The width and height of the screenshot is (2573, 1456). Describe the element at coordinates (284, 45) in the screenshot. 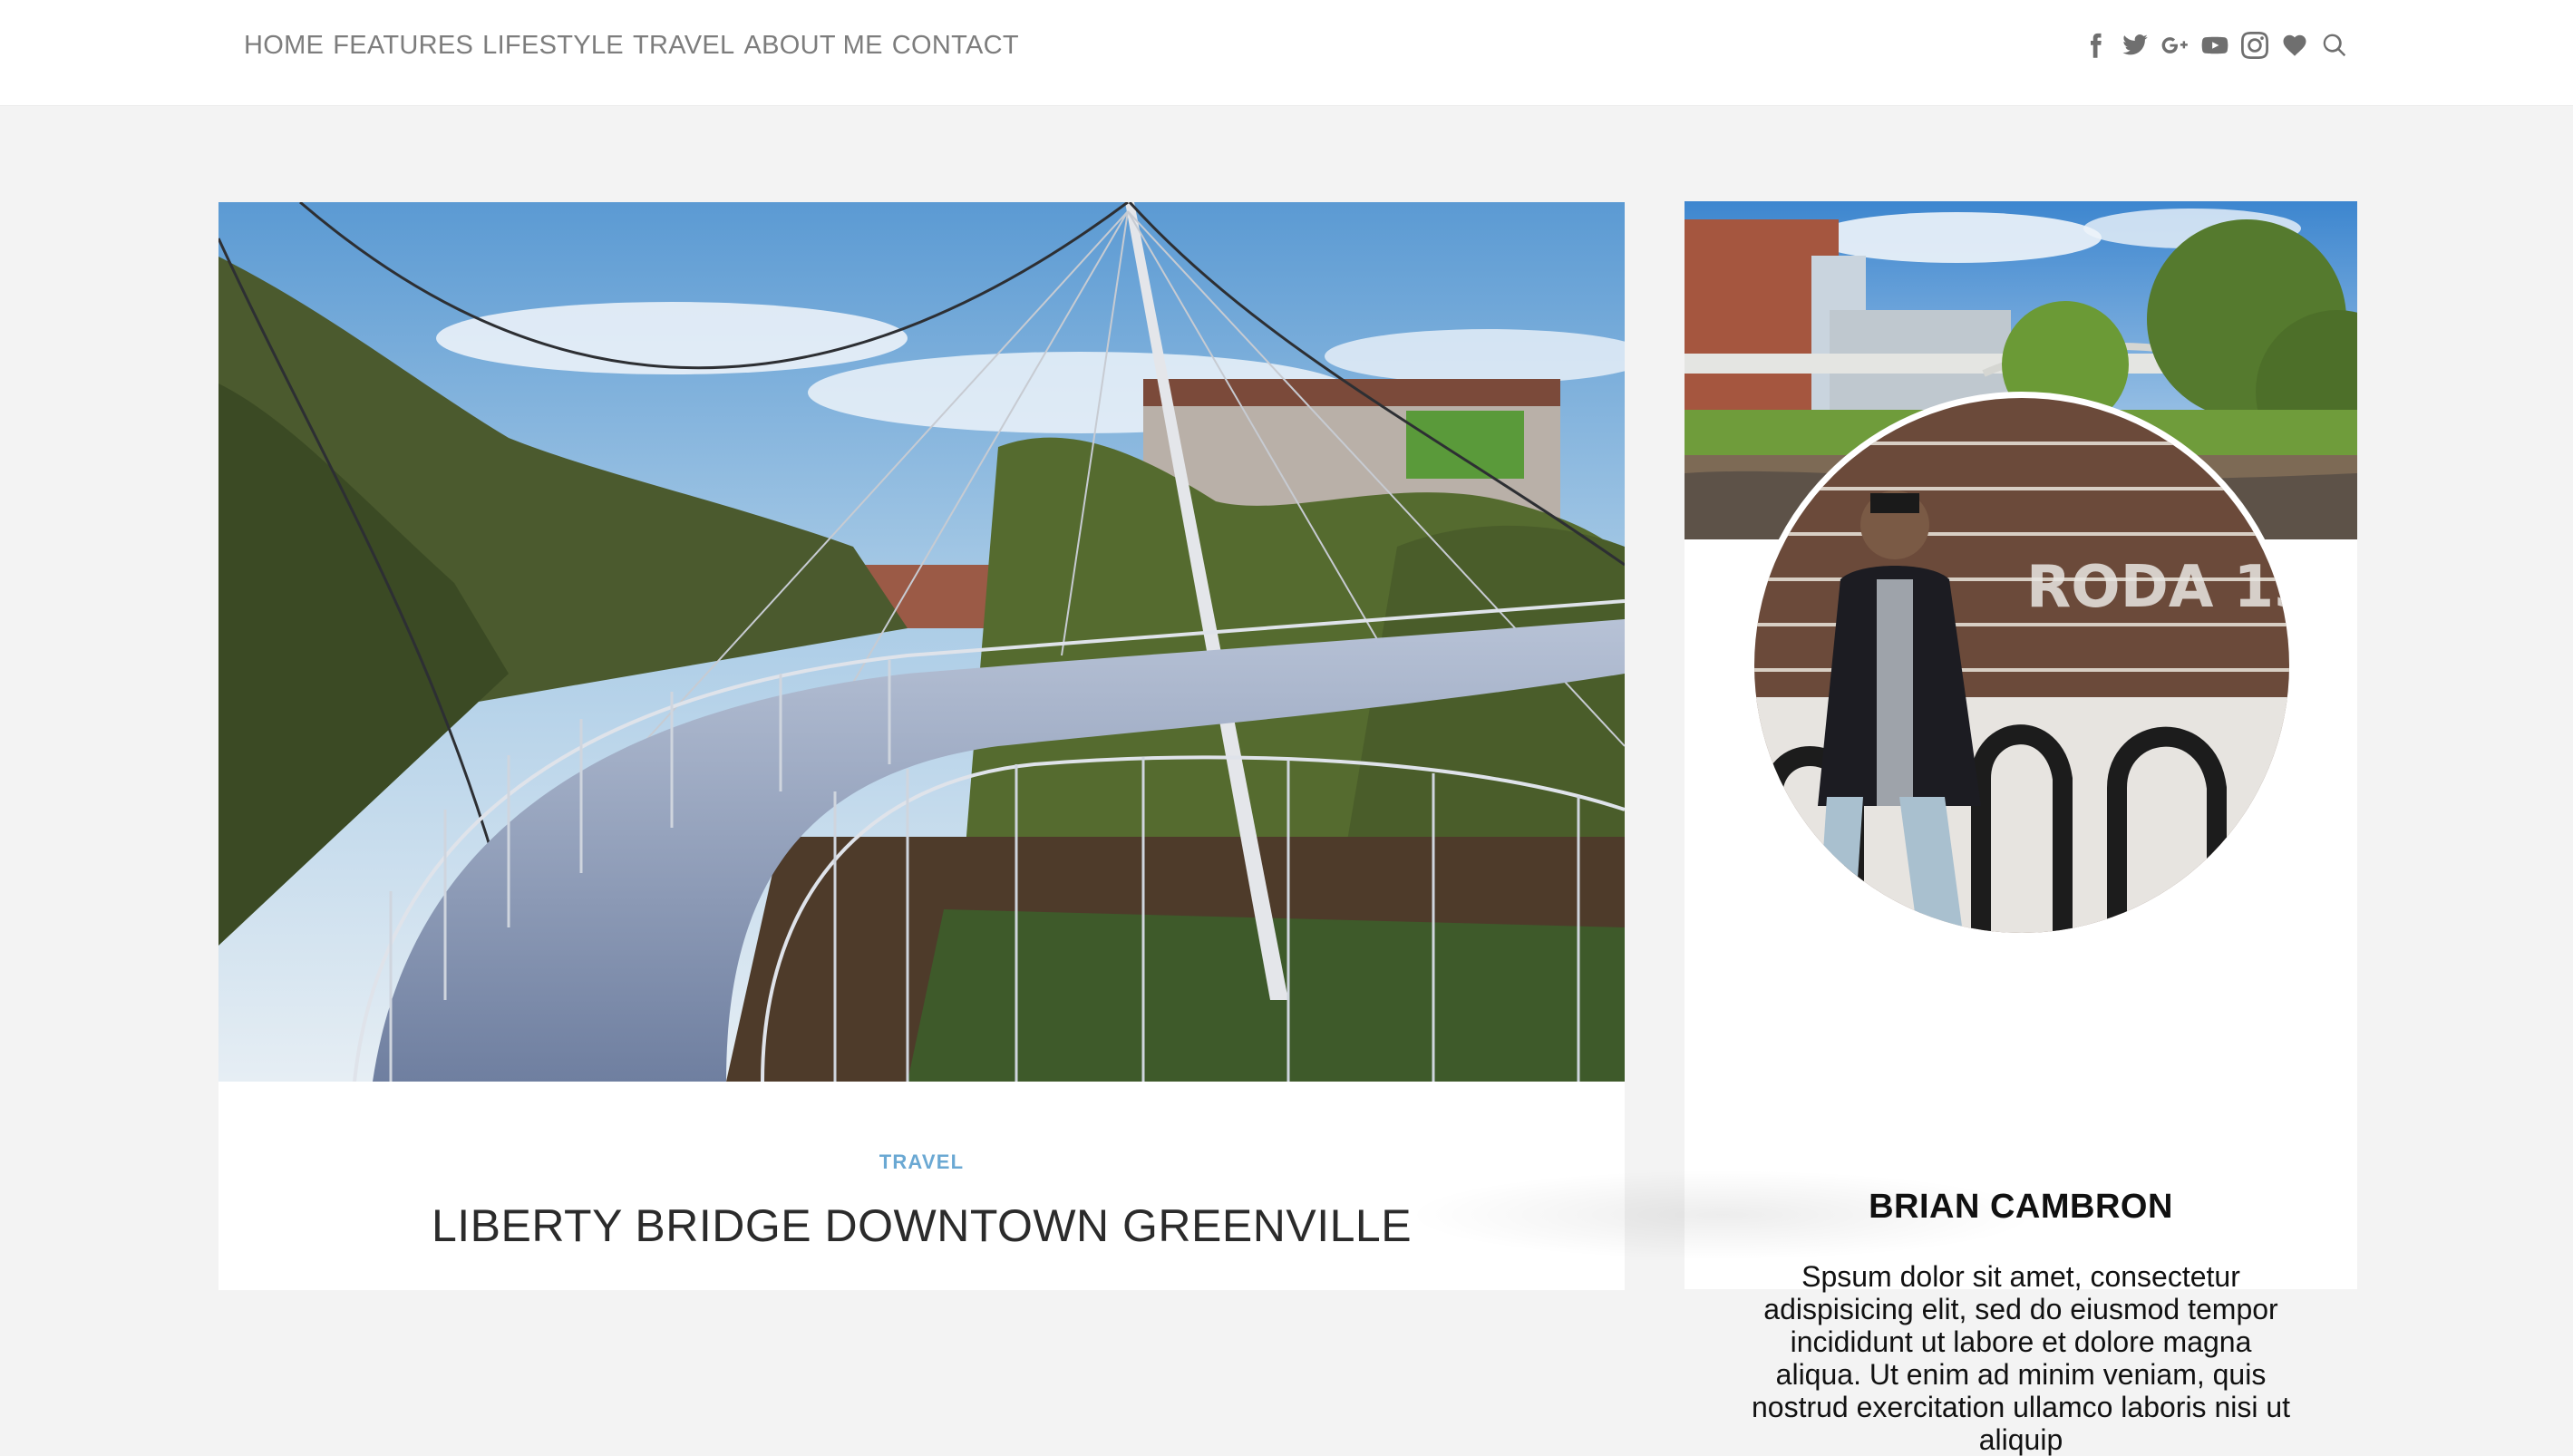

I see `nav-home: HOME` at that location.